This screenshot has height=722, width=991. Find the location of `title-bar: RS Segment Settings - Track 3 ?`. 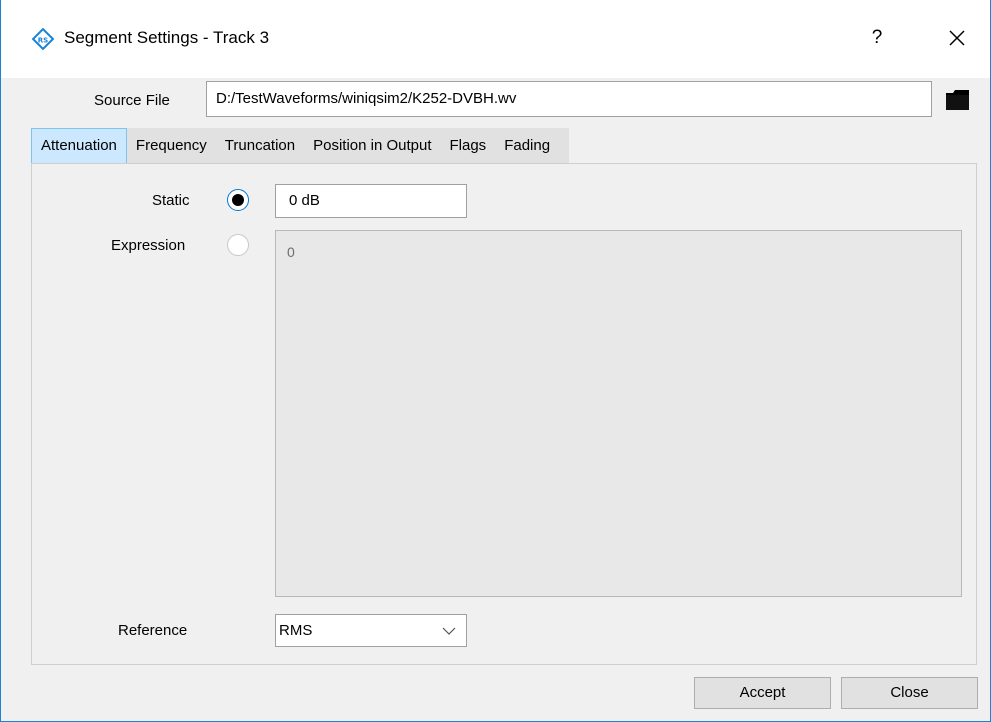

title-bar: RS Segment Settings - Track 3 ? is located at coordinates (495, 39).